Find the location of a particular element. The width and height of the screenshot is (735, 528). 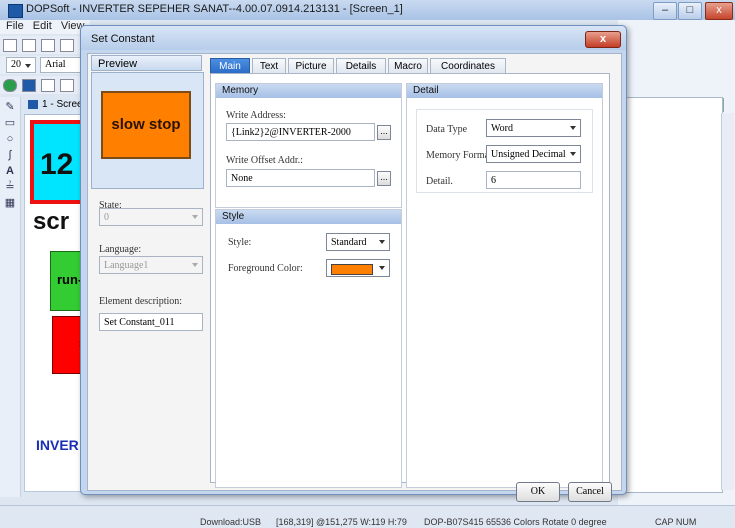

style-header: Style is located at coordinates (308, 217).